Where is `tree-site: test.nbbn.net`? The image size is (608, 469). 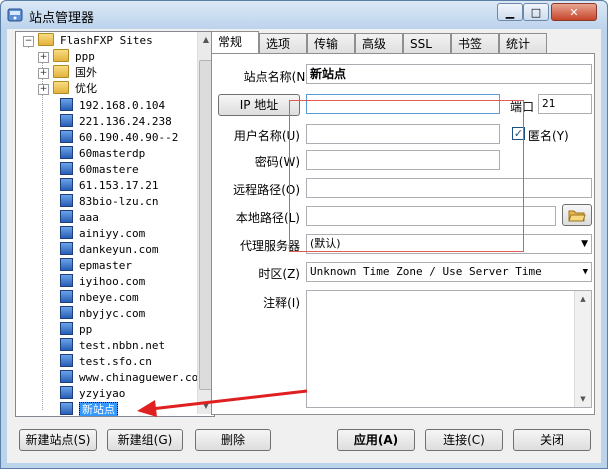 tree-site: test.nbbn.net is located at coordinates (112, 346).